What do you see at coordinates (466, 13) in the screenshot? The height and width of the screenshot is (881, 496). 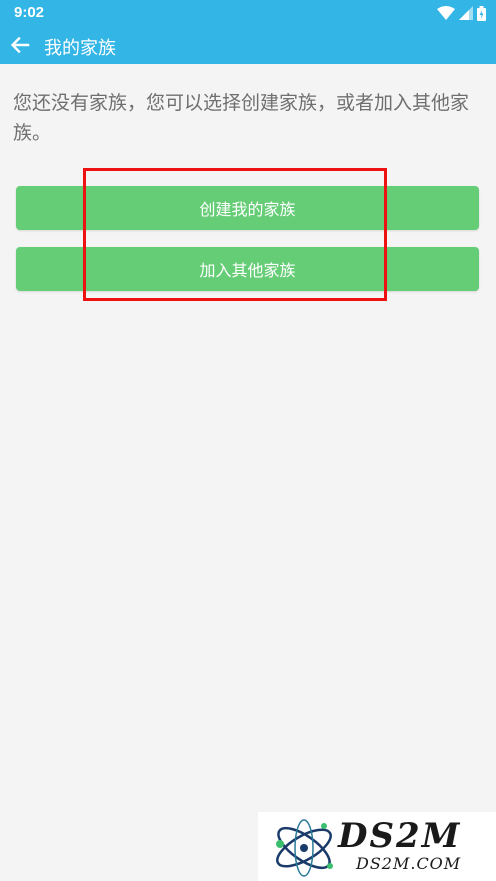 I see `signal-icon` at bounding box center [466, 13].